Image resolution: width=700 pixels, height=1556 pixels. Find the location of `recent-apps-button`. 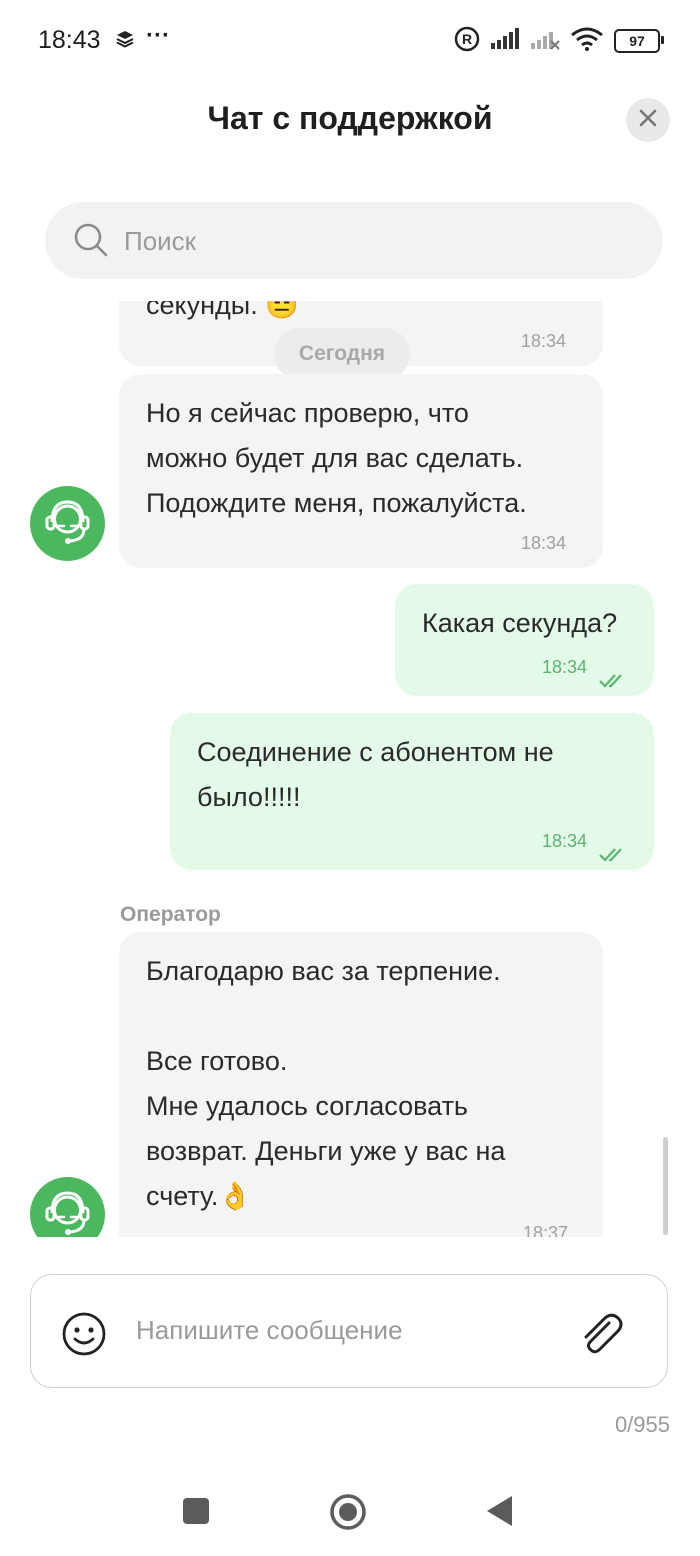

recent-apps-button is located at coordinates (196, 1511).